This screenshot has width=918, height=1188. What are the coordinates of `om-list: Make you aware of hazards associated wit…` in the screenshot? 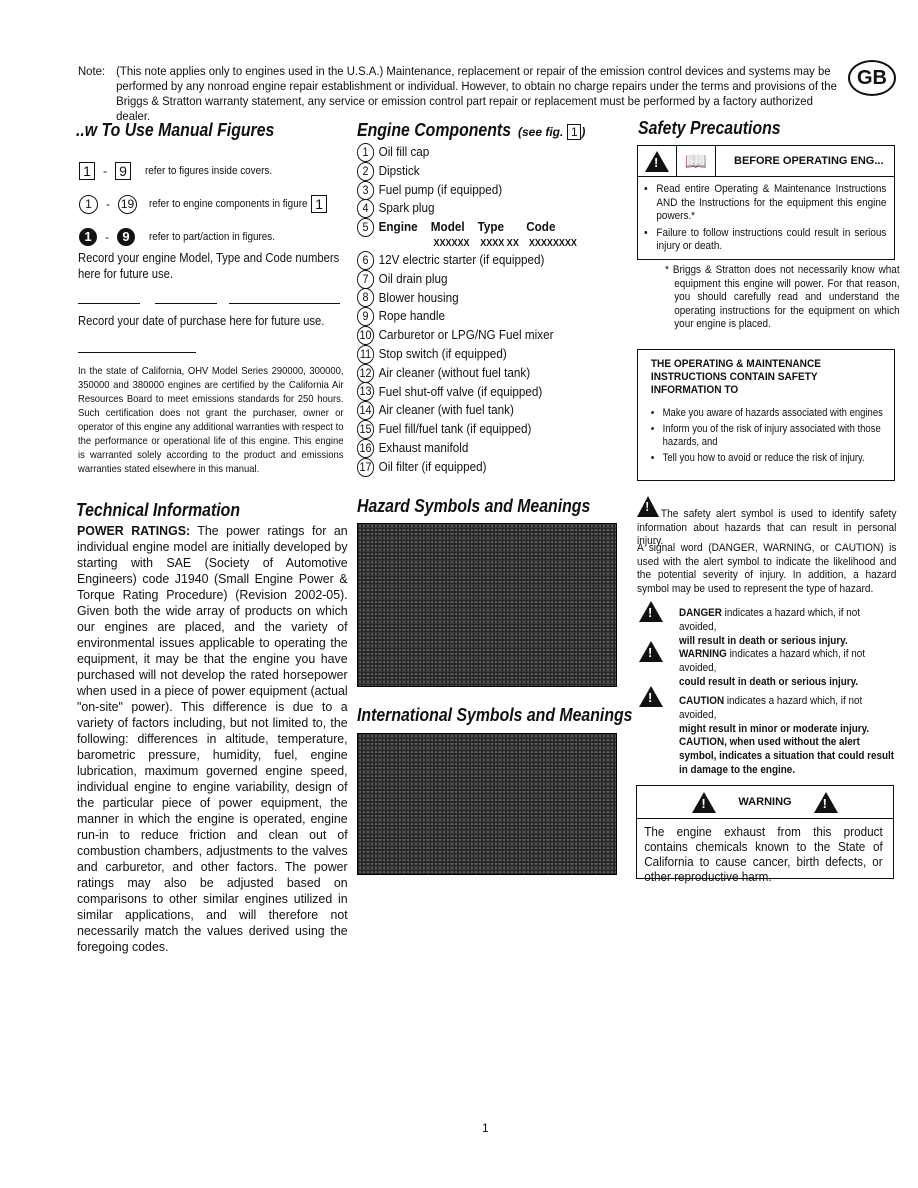 It's located at (769, 431).